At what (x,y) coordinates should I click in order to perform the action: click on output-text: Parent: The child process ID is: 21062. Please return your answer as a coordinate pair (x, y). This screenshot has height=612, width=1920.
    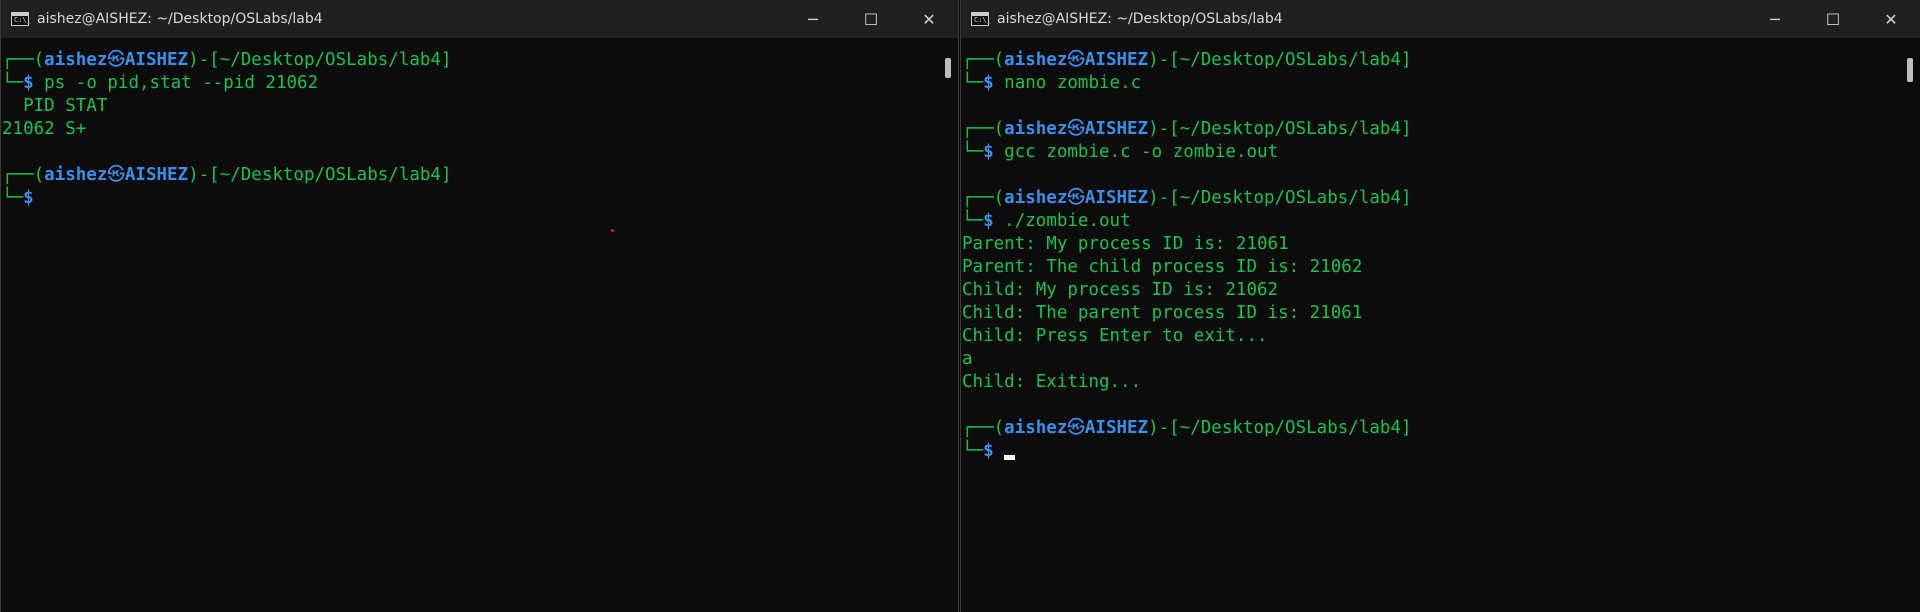
    Looking at the image, I should click on (1162, 267).